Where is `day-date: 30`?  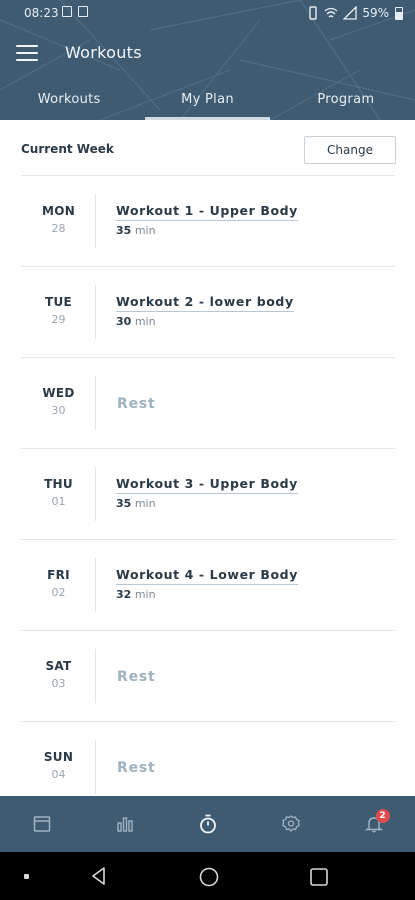 day-date: 30 is located at coordinates (58, 410).